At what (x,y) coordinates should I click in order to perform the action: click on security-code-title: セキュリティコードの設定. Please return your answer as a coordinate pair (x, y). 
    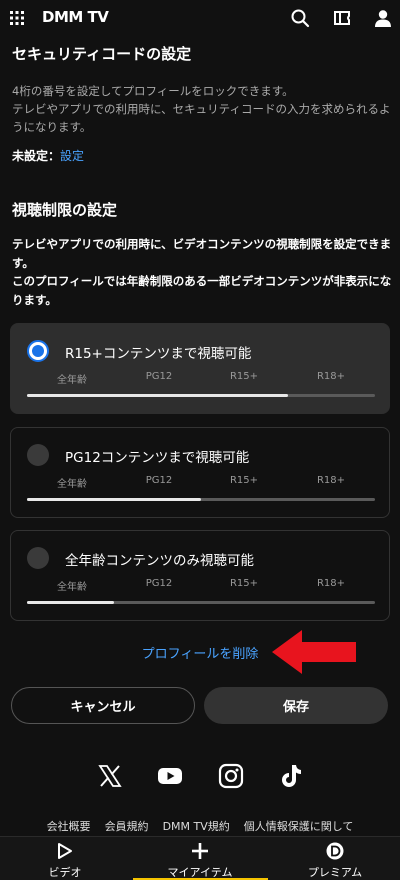
    Looking at the image, I should click on (102, 54).